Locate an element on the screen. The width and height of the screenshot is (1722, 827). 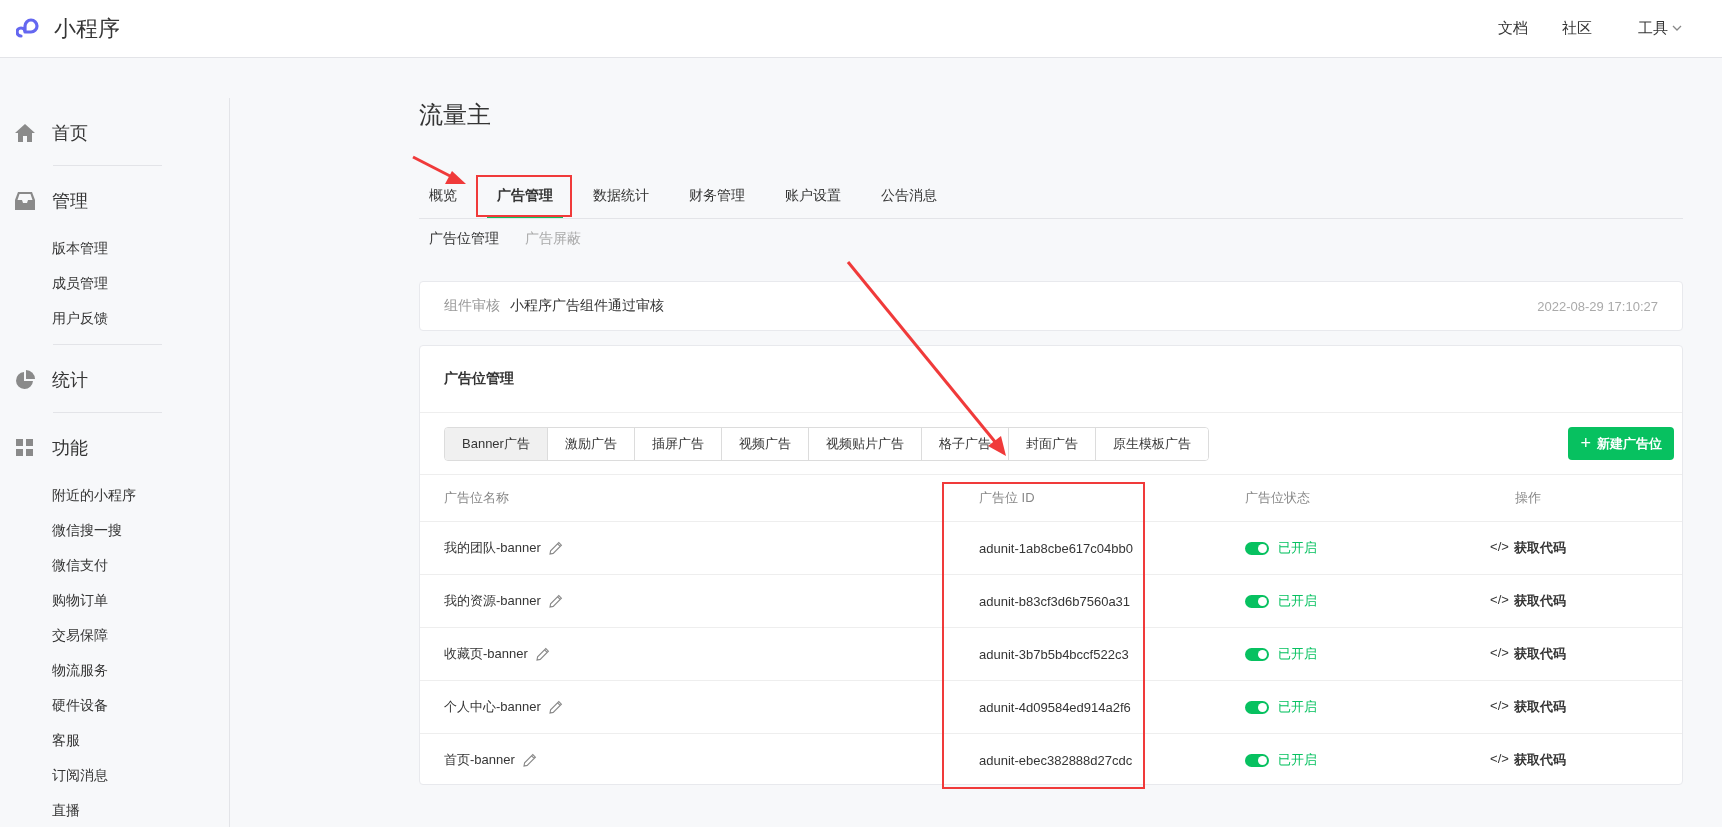
sidebar-item: 订阅消息 is located at coordinates (140, 775).